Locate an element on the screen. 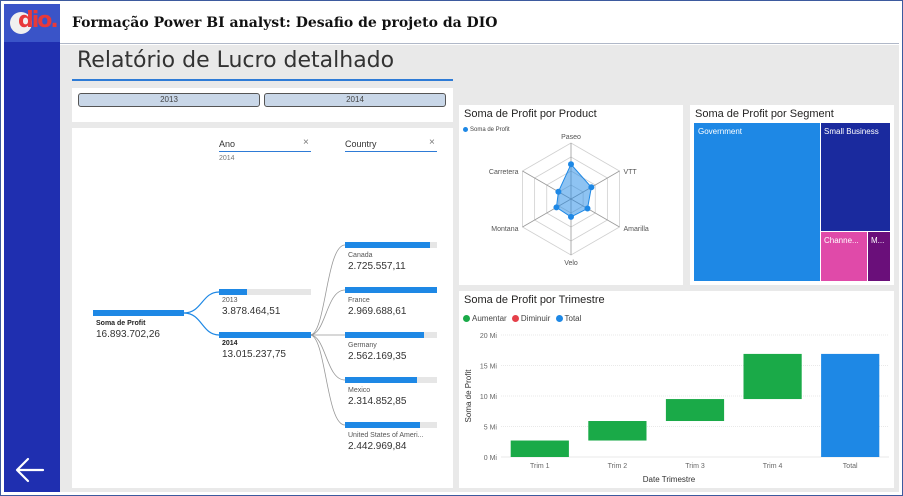 The image size is (903, 496). country-bar-germany is located at coordinates (391, 335).